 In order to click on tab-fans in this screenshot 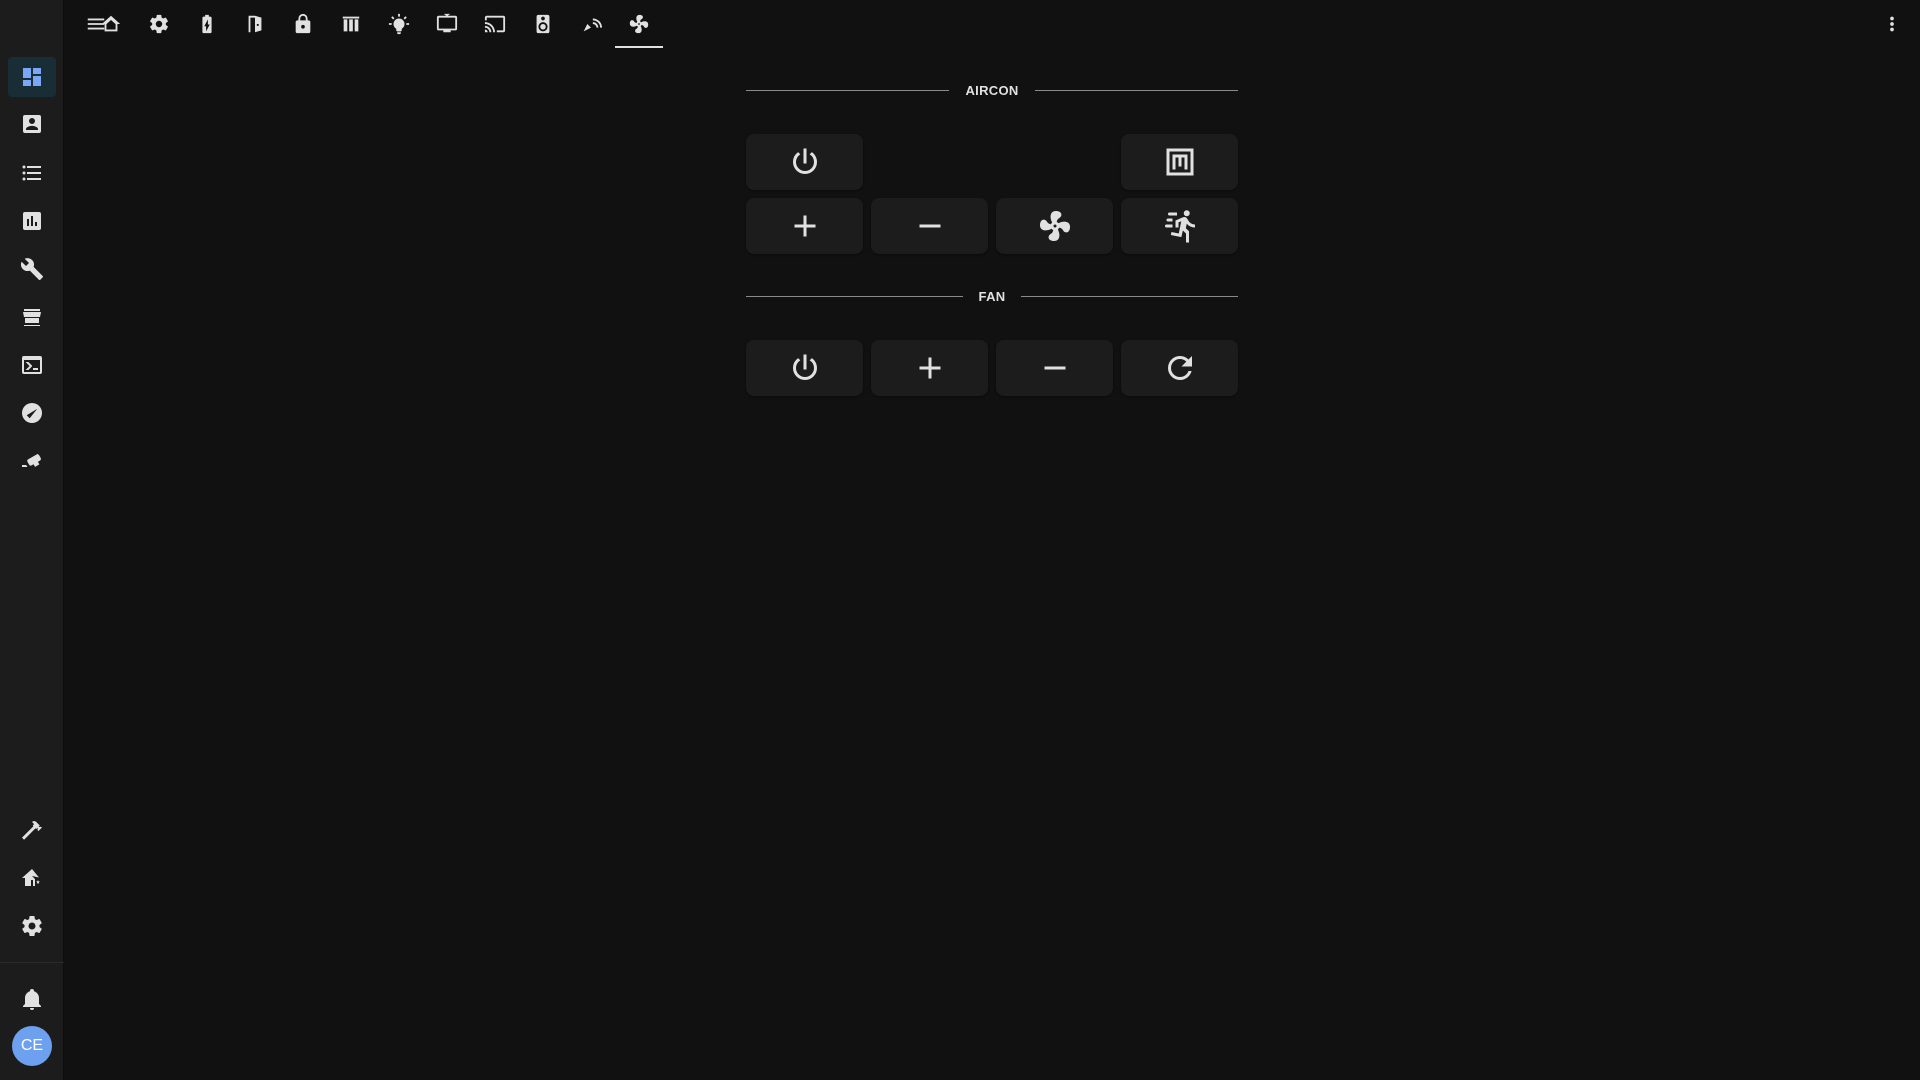, I will do `click(639, 24)`.